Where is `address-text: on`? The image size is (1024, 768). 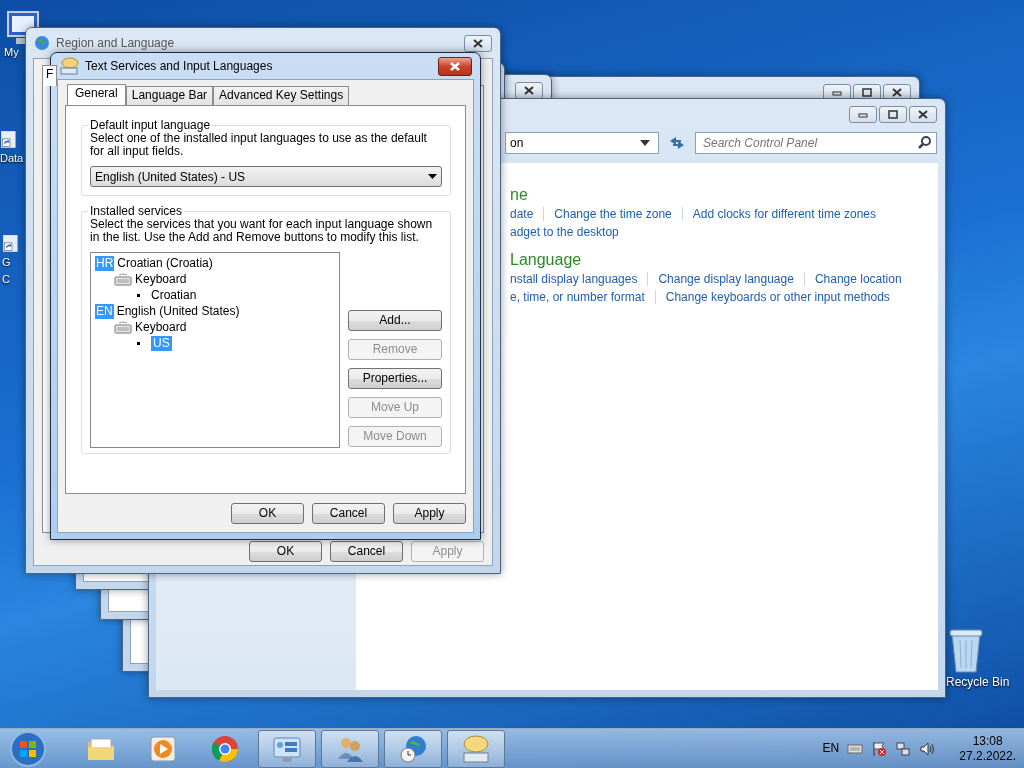 address-text: on is located at coordinates (517, 143).